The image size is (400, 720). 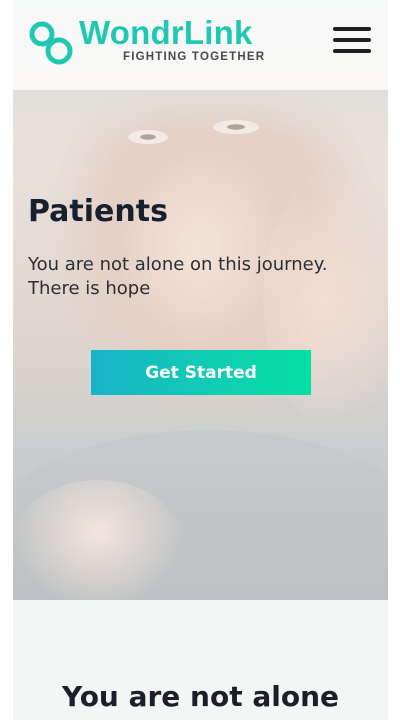 I want to click on hamburger-menu-icon, so click(x=353, y=41).